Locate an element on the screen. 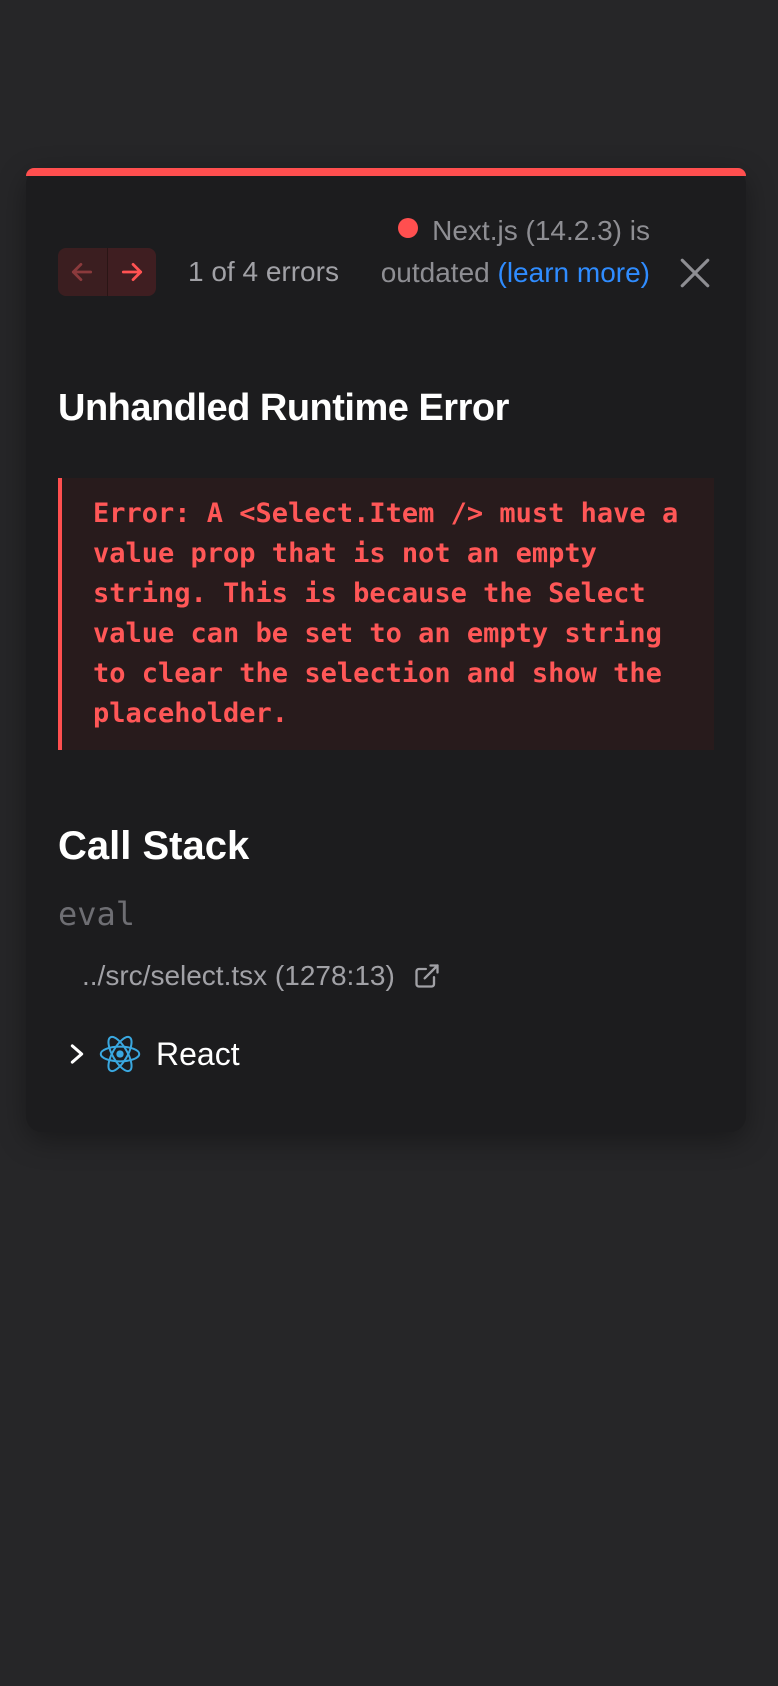 Image resolution: width=778 pixels, height=1686 pixels. error-title: Unhandled Runtime Error is located at coordinates (283, 408).